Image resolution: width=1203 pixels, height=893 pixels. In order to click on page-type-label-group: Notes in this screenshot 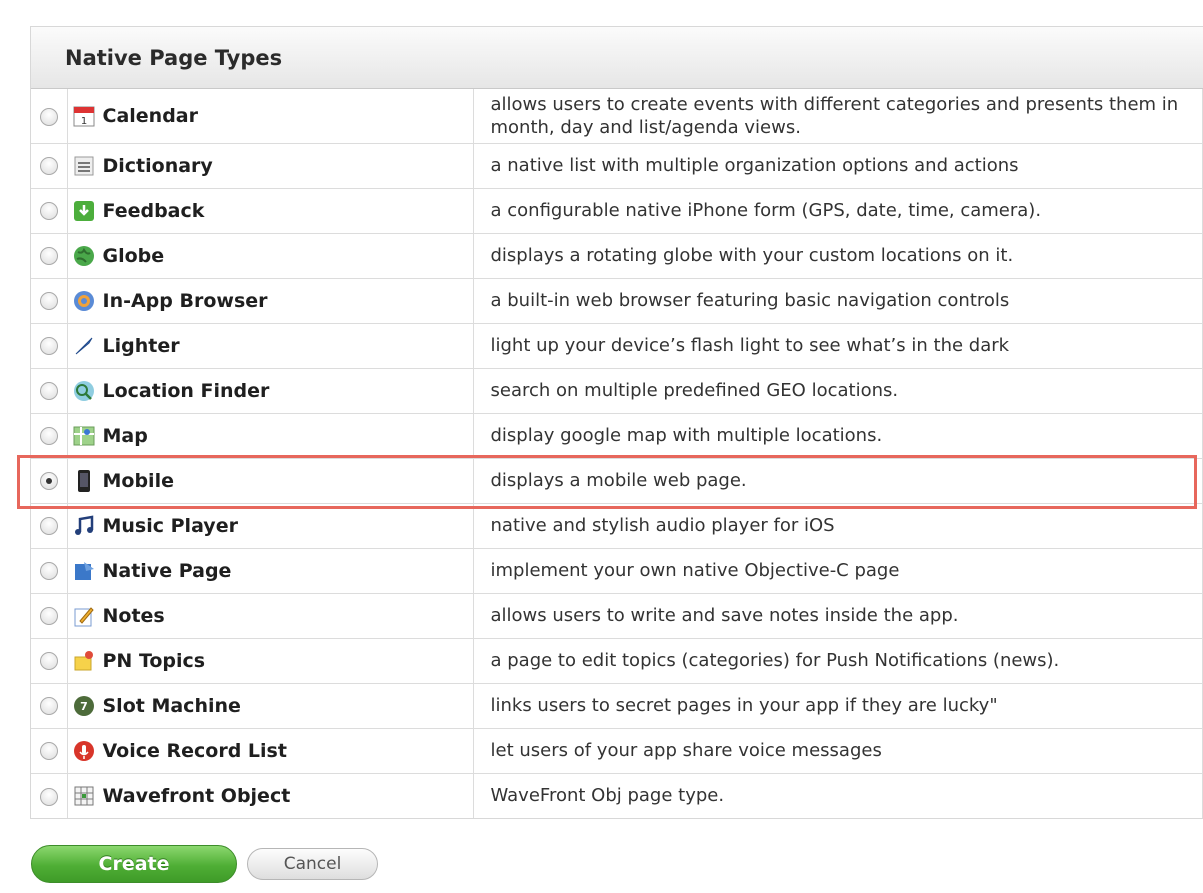, I will do `click(272, 616)`.